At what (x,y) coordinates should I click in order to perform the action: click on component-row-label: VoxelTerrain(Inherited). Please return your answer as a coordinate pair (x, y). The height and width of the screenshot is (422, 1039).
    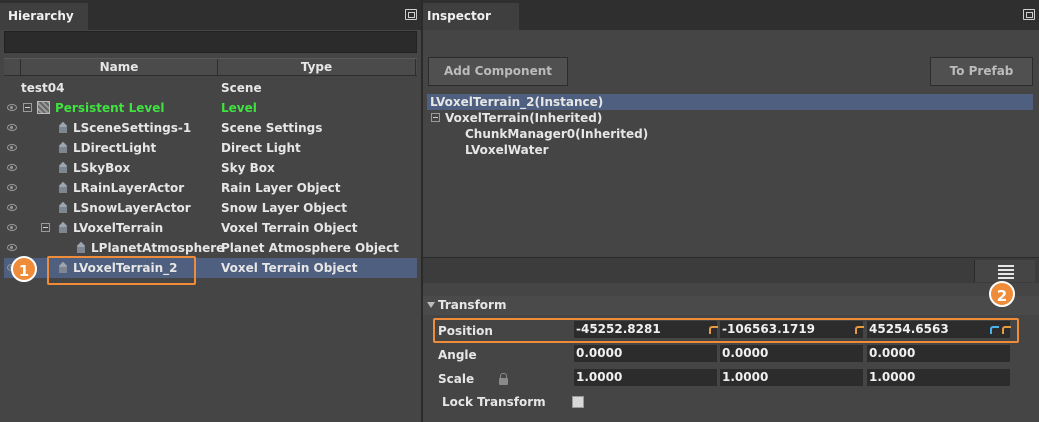
    Looking at the image, I should click on (524, 118).